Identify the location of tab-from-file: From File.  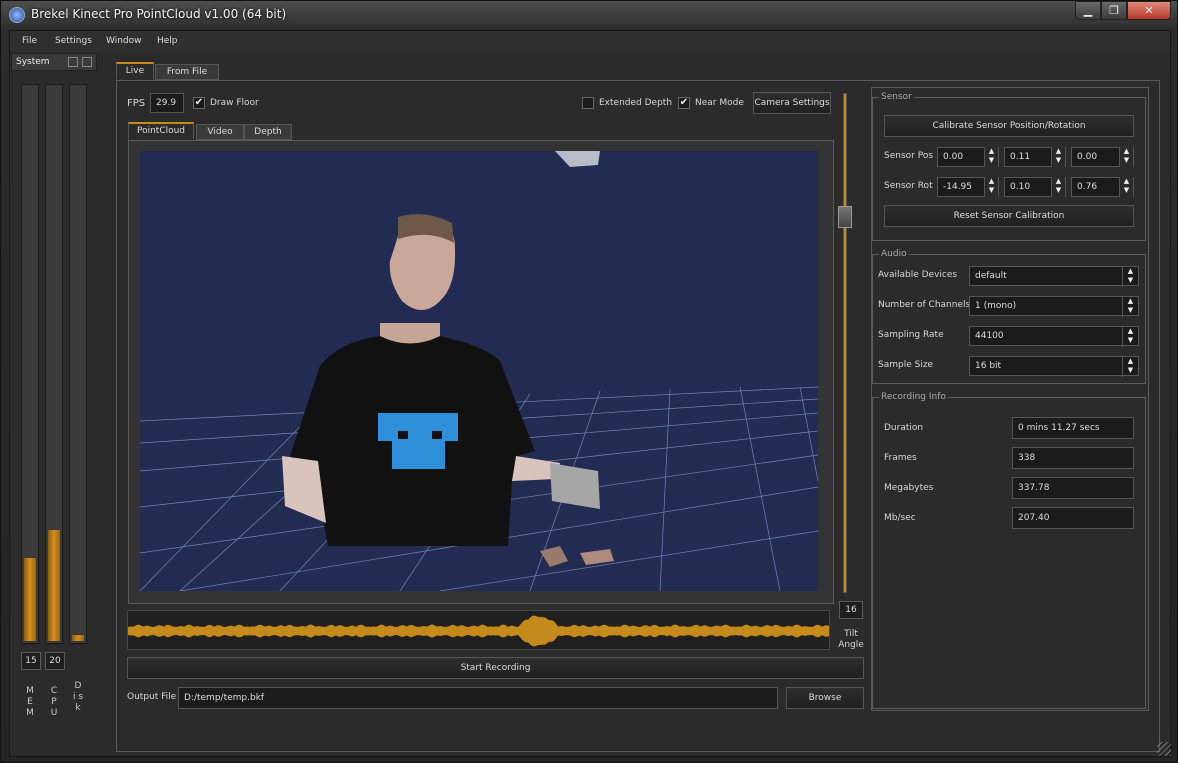
(187, 72).